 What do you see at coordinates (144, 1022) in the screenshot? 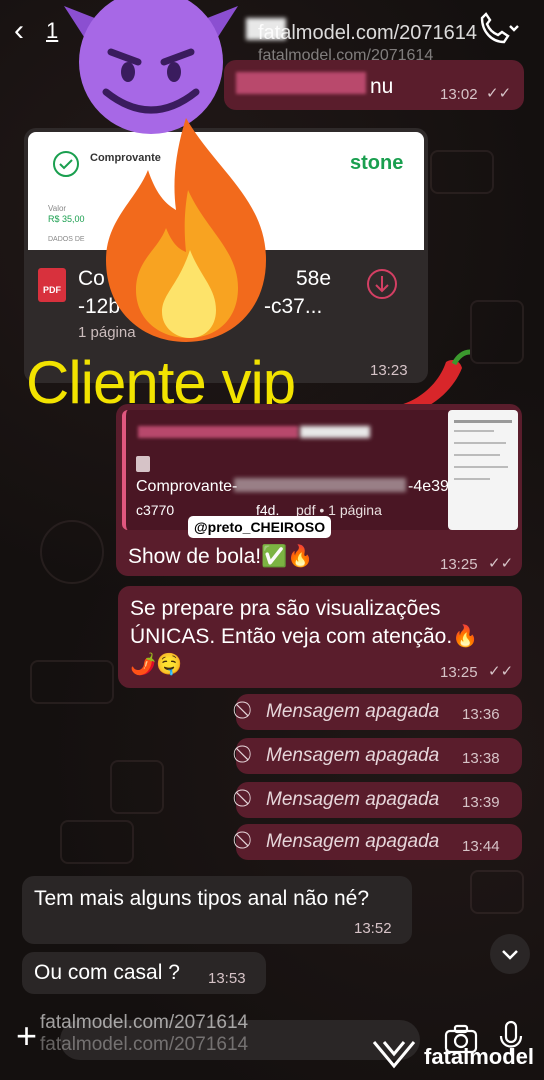
I see `watermark-bottom: fatalmodel.com/2071614` at bounding box center [144, 1022].